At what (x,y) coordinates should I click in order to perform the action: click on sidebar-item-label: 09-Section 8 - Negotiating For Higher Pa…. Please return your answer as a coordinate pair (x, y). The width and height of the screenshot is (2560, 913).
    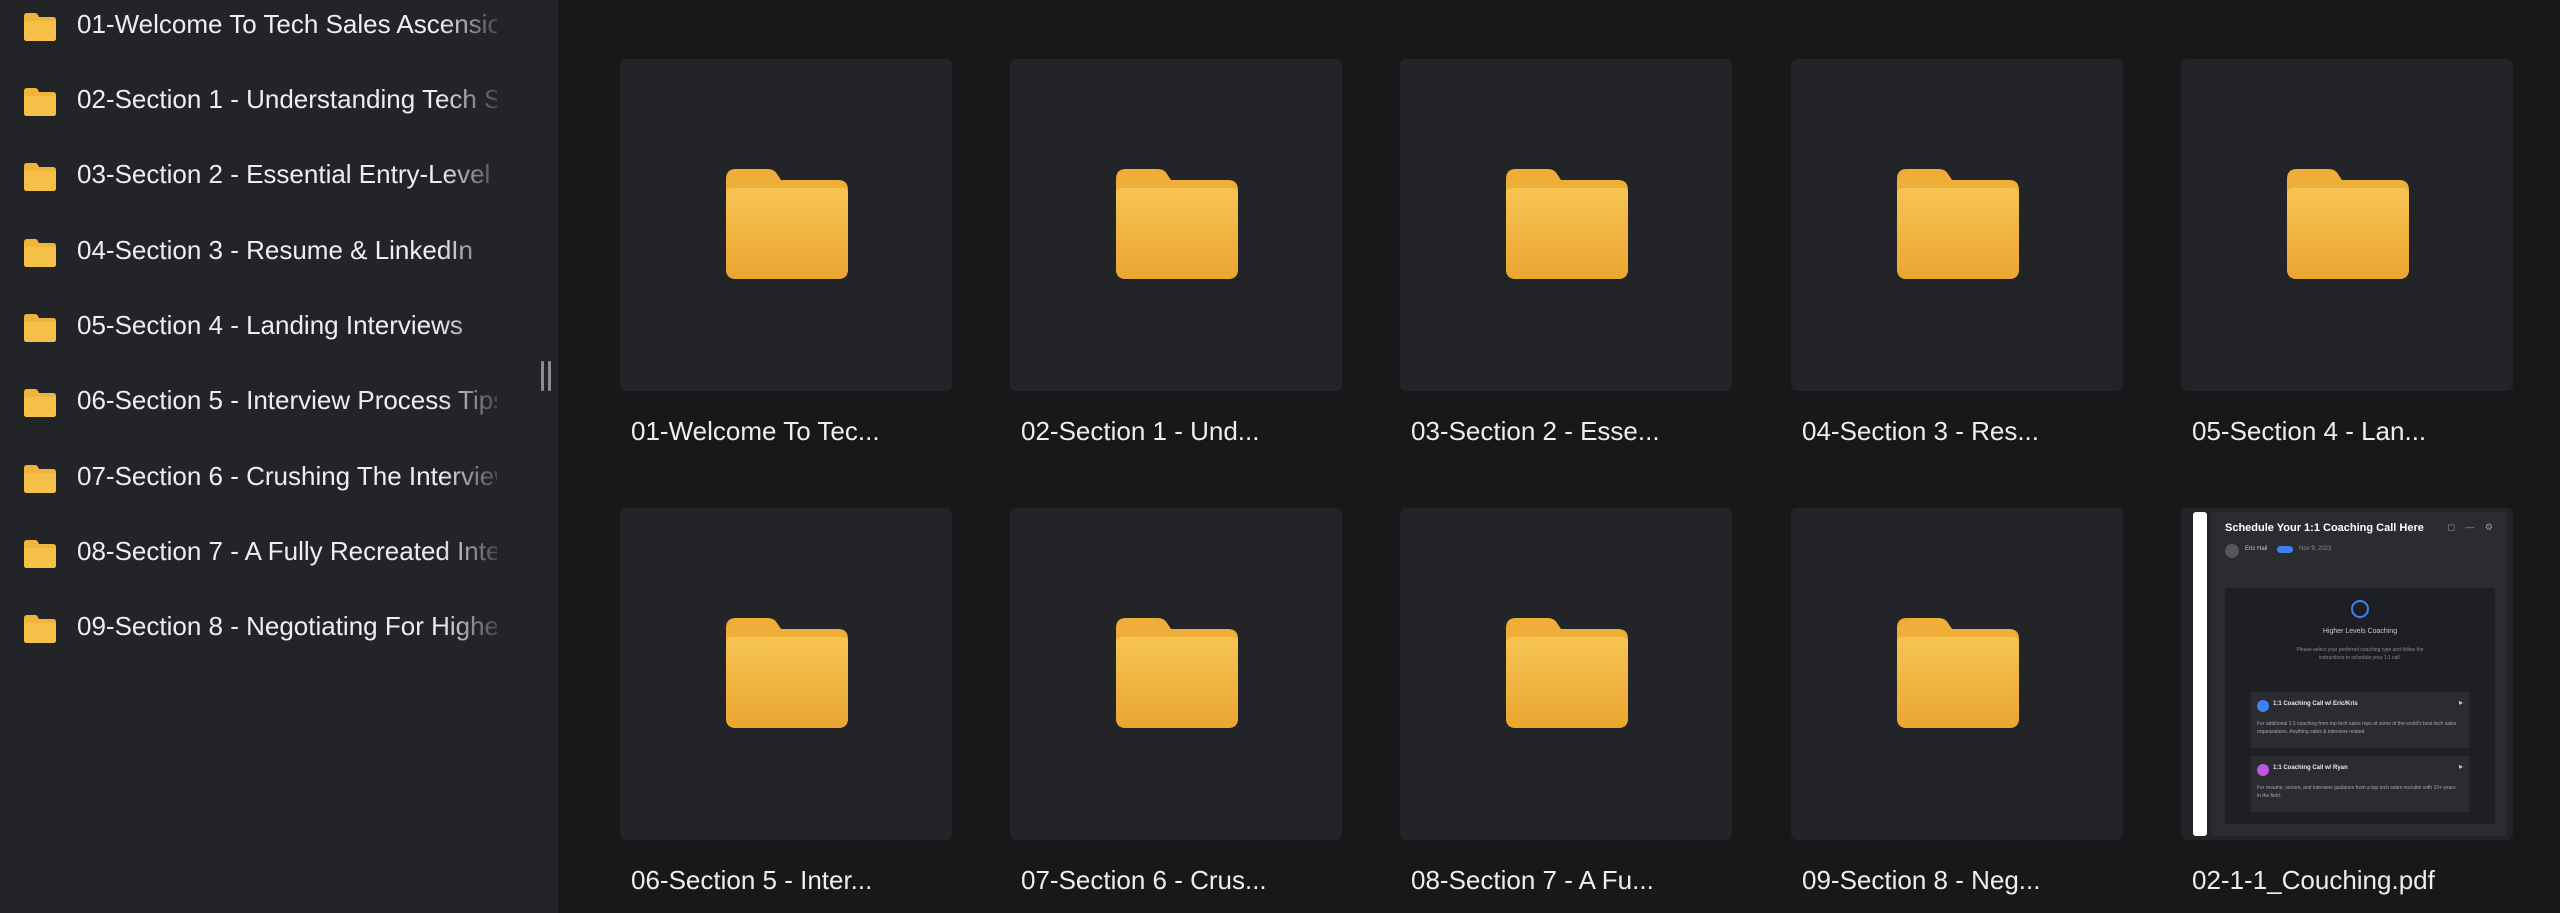
    Looking at the image, I should click on (287, 626).